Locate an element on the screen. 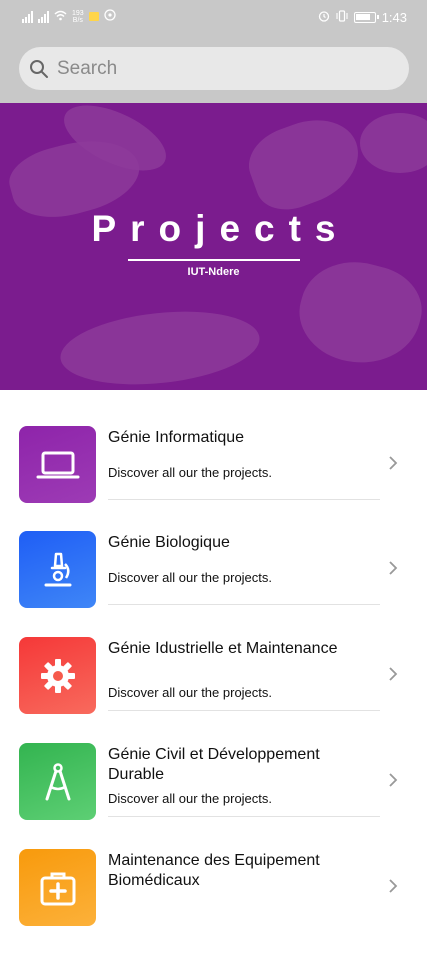 The height and width of the screenshot is (955, 427). banner-underline is located at coordinates (214, 260).